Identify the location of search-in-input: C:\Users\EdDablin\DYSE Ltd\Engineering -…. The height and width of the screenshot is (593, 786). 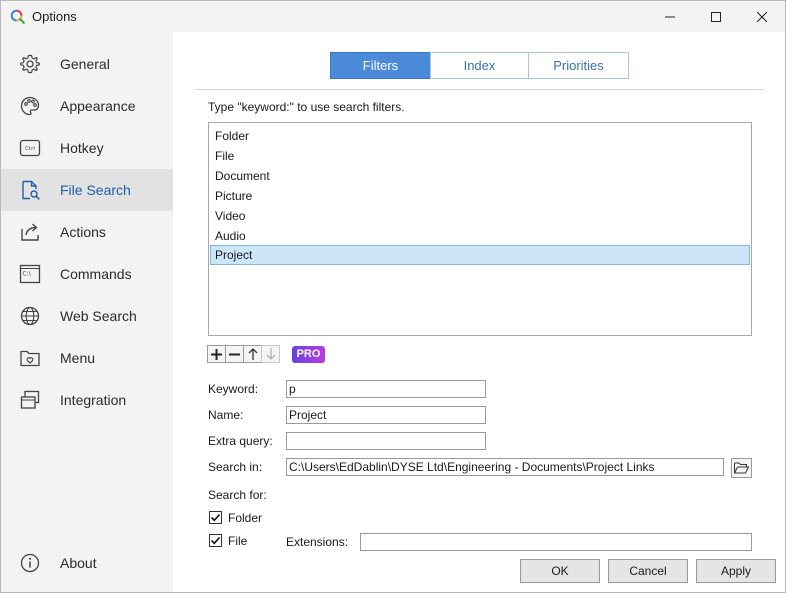
(505, 467).